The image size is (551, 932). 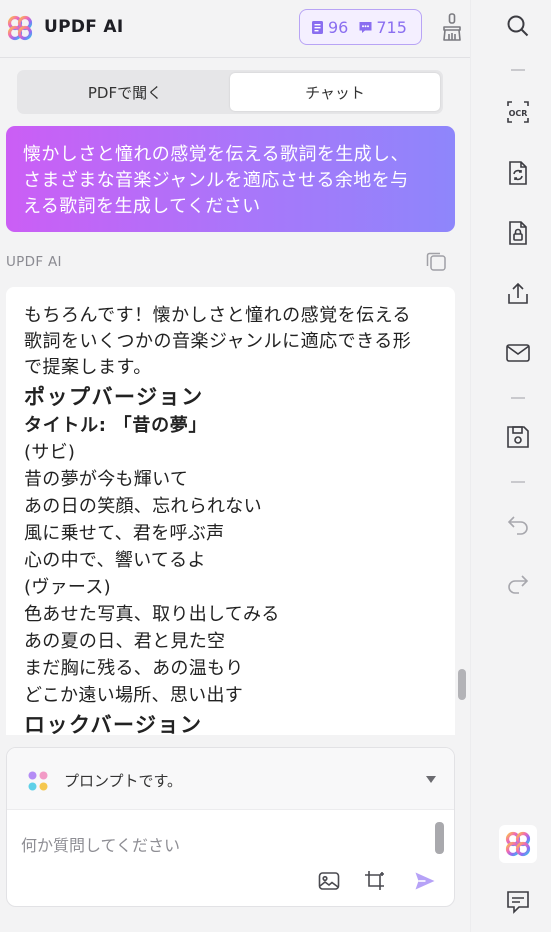 What do you see at coordinates (462, 684) in the screenshot?
I see `chat-scrollbar` at bounding box center [462, 684].